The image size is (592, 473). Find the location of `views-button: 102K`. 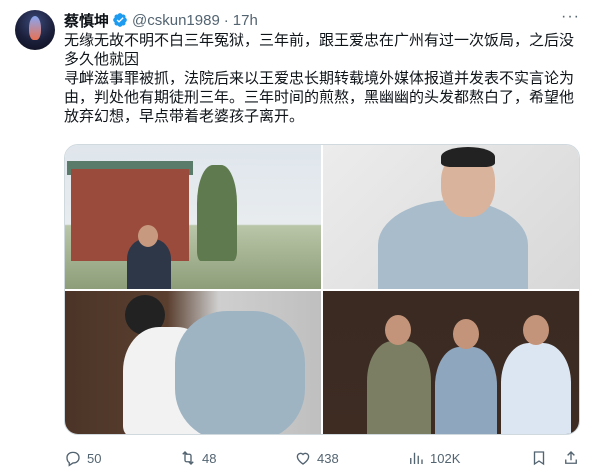

views-button: 102K is located at coordinates (433, 458).